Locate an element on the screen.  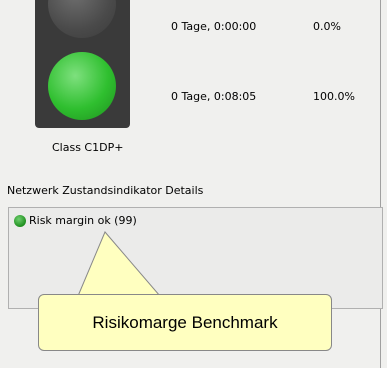
callout-text: Risikomarge Benchmark is located at coordinates (185, 322).